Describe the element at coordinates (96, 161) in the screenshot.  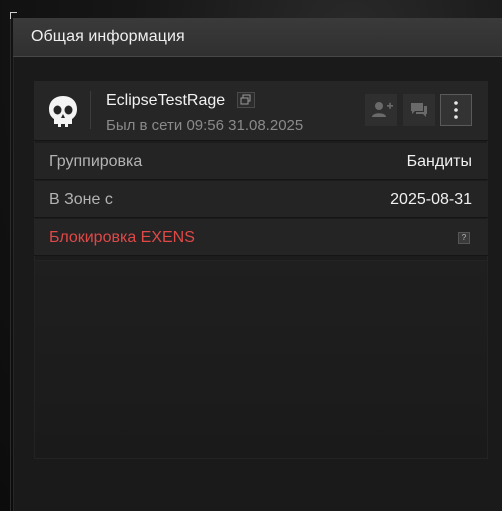
I see `faction-label: Группировка` at that location.